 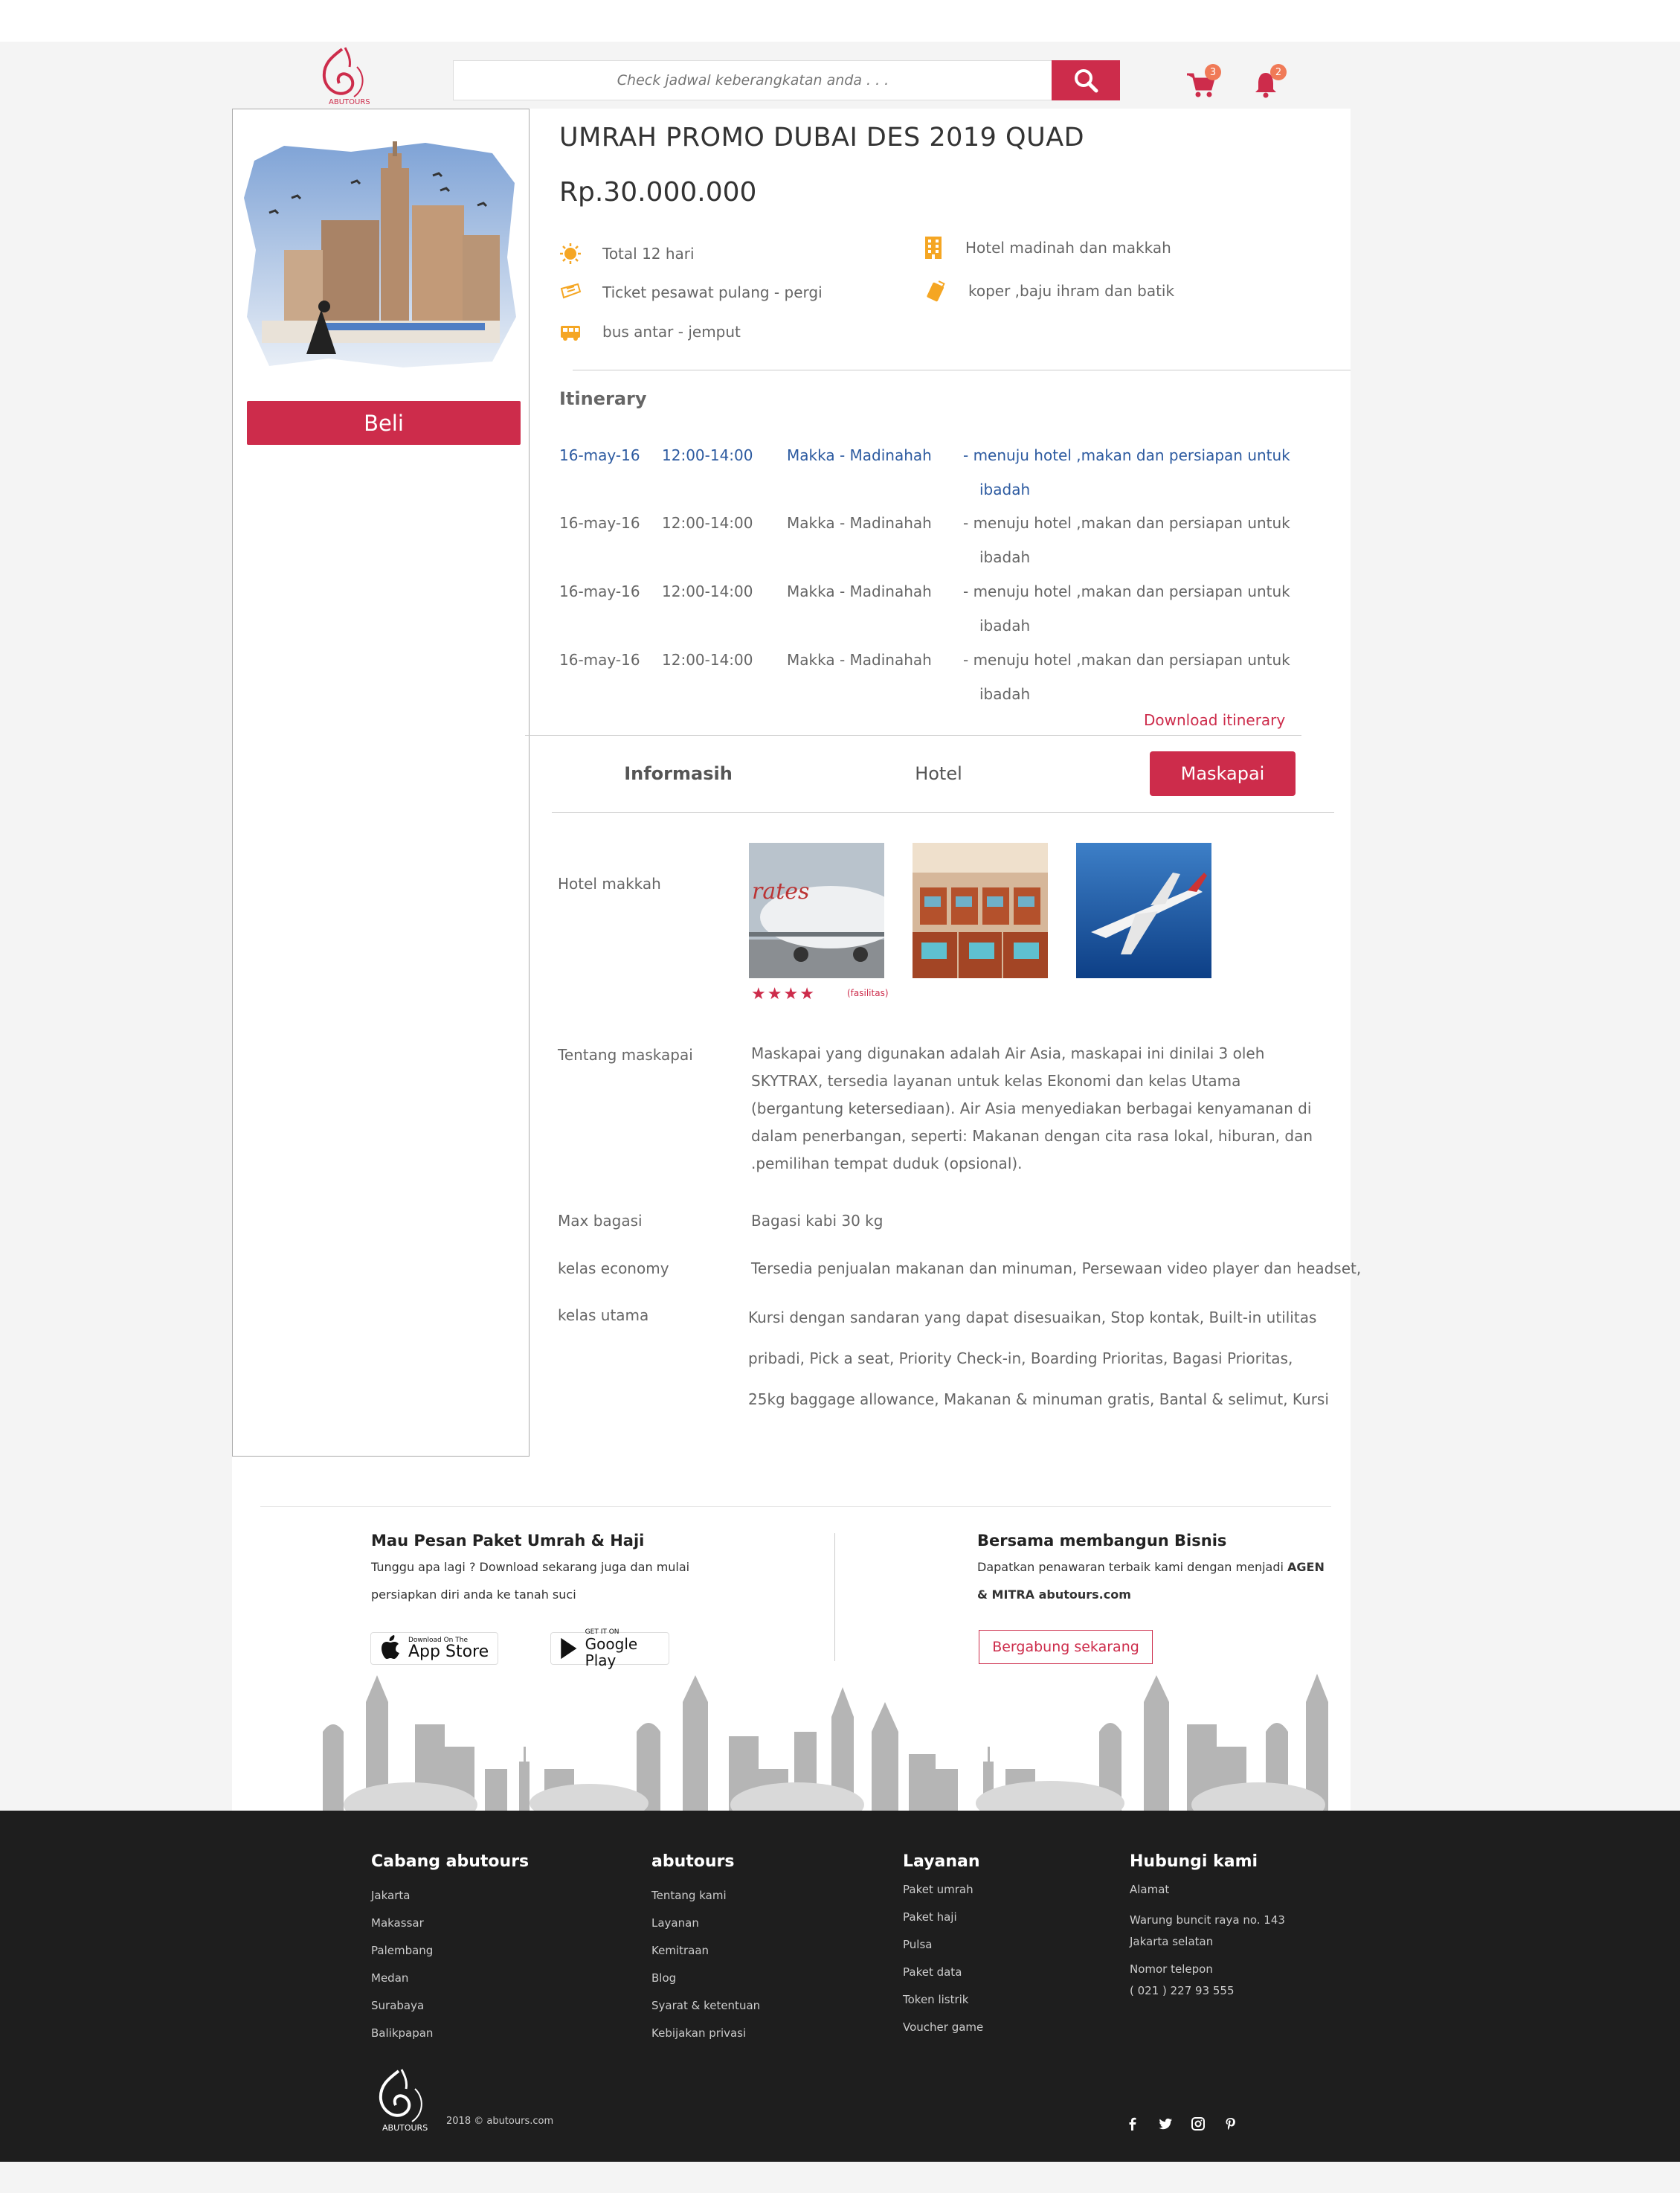 I want to click on feature-luggage: koper ,baju ihram dan batik, so click(x=1049, y=291).